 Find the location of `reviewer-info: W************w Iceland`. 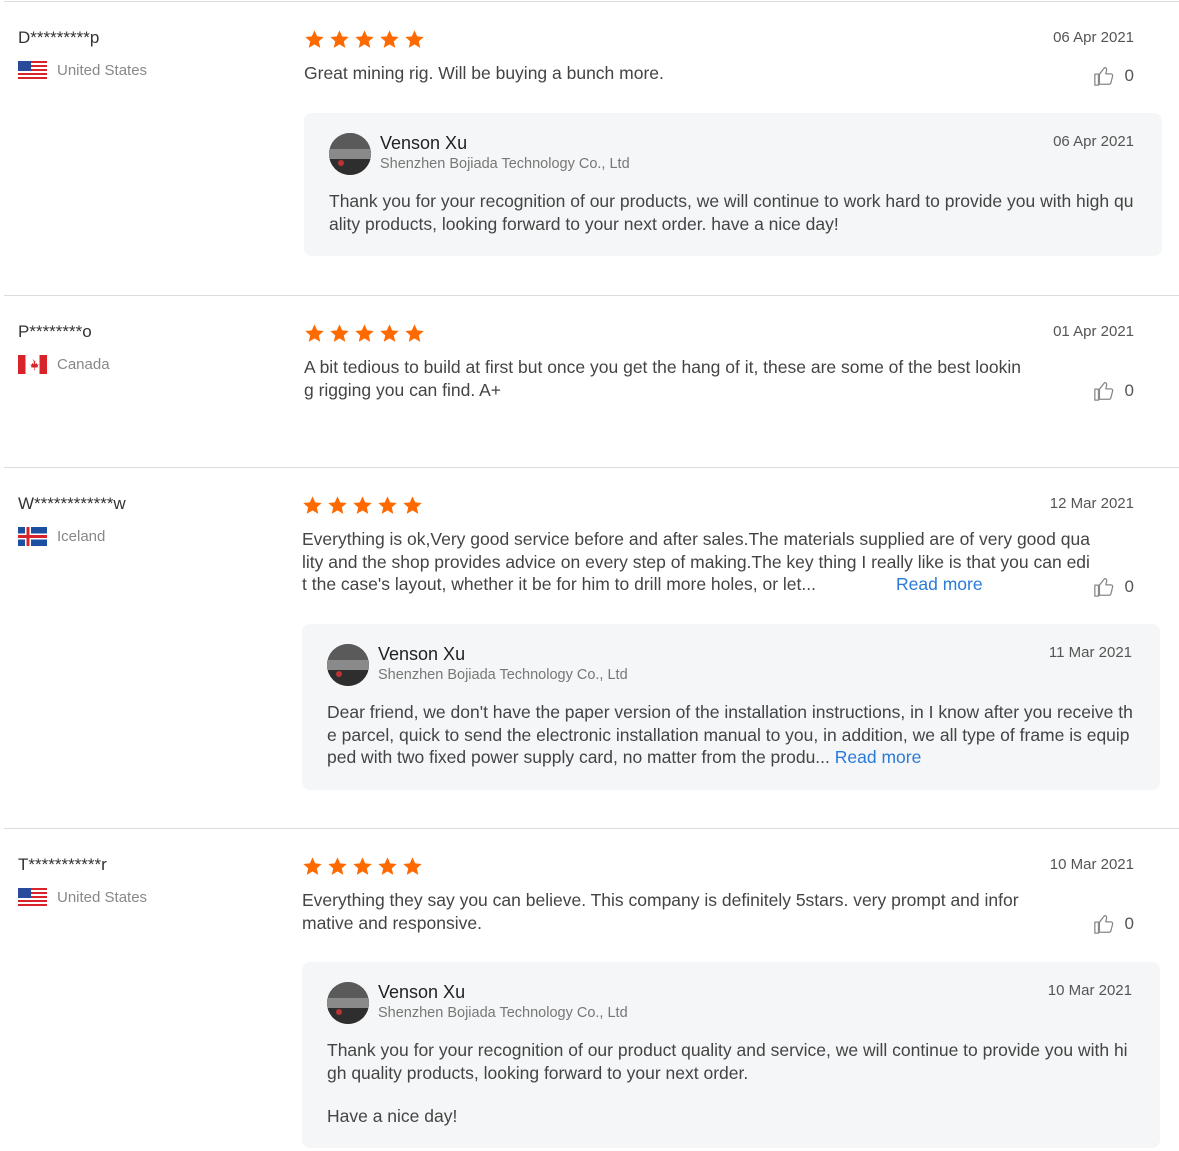

reviewer-info: W************w Iceland is located at coordinates (153, 520).